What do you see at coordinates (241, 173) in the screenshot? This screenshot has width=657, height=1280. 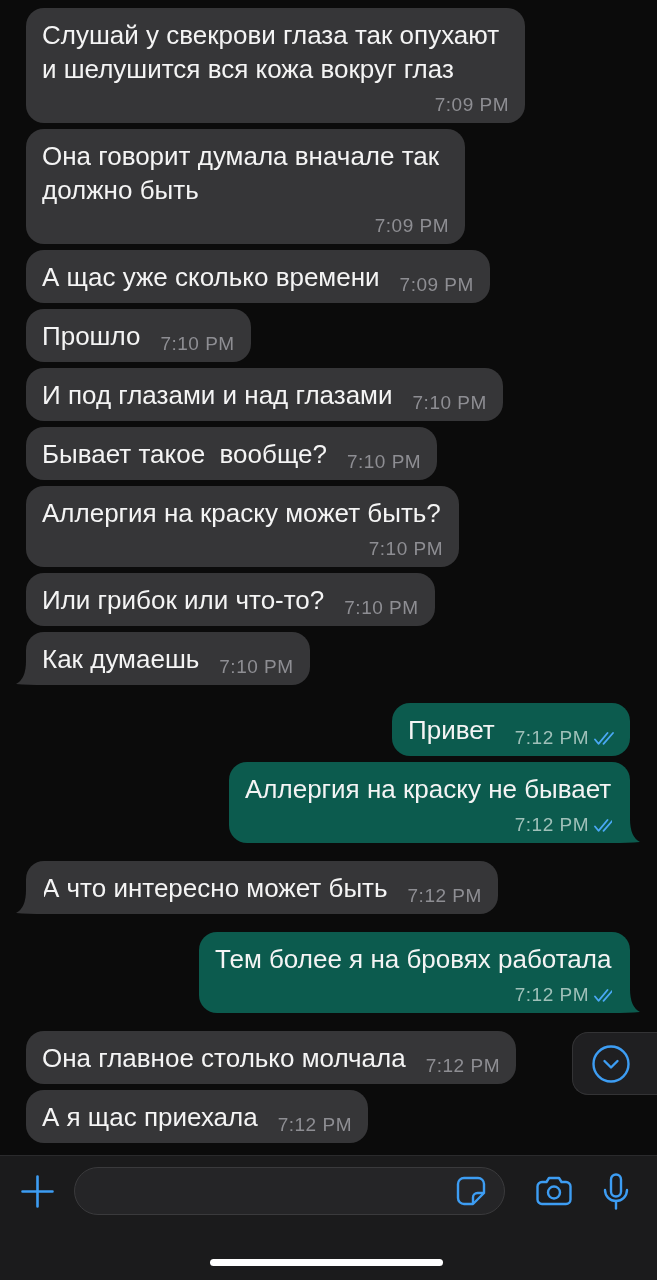 I see `message-text: Она говорит думала вначале так должно быть` at bounding box center [241, 173].